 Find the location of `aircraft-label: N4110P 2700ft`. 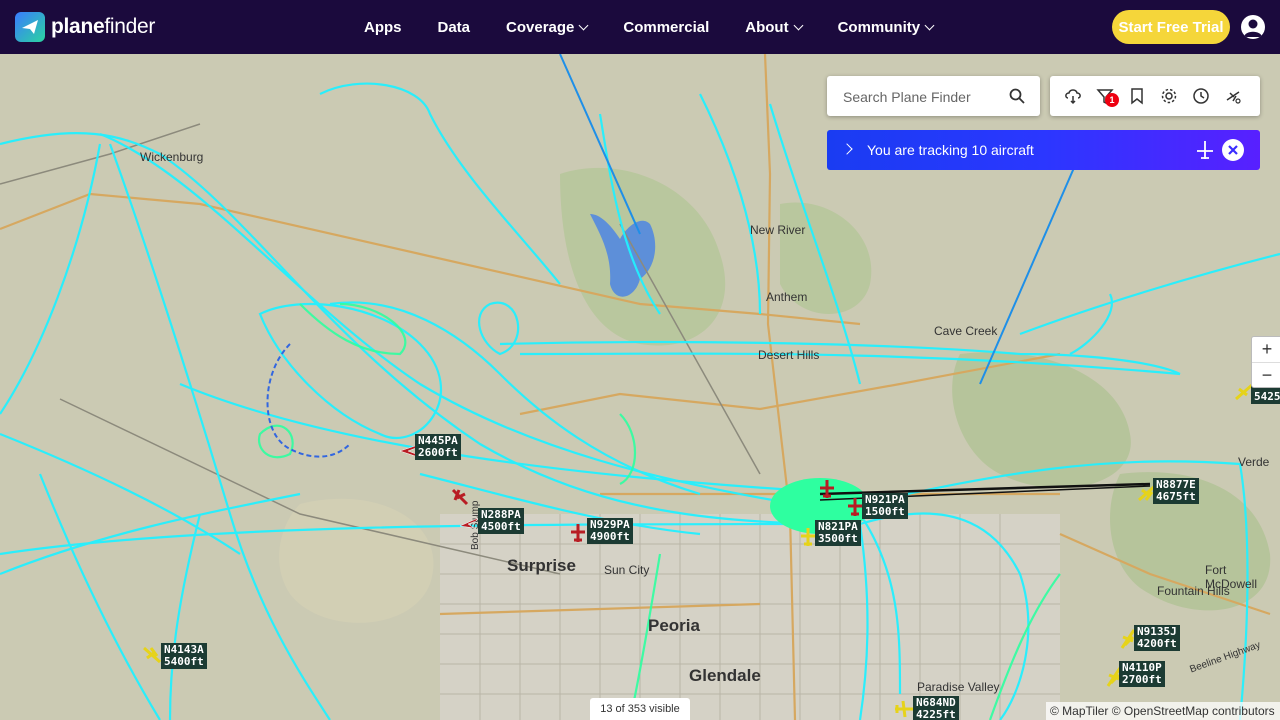

aircraft-label: N4110P 2700ft is located at coordinates (1142, 674).